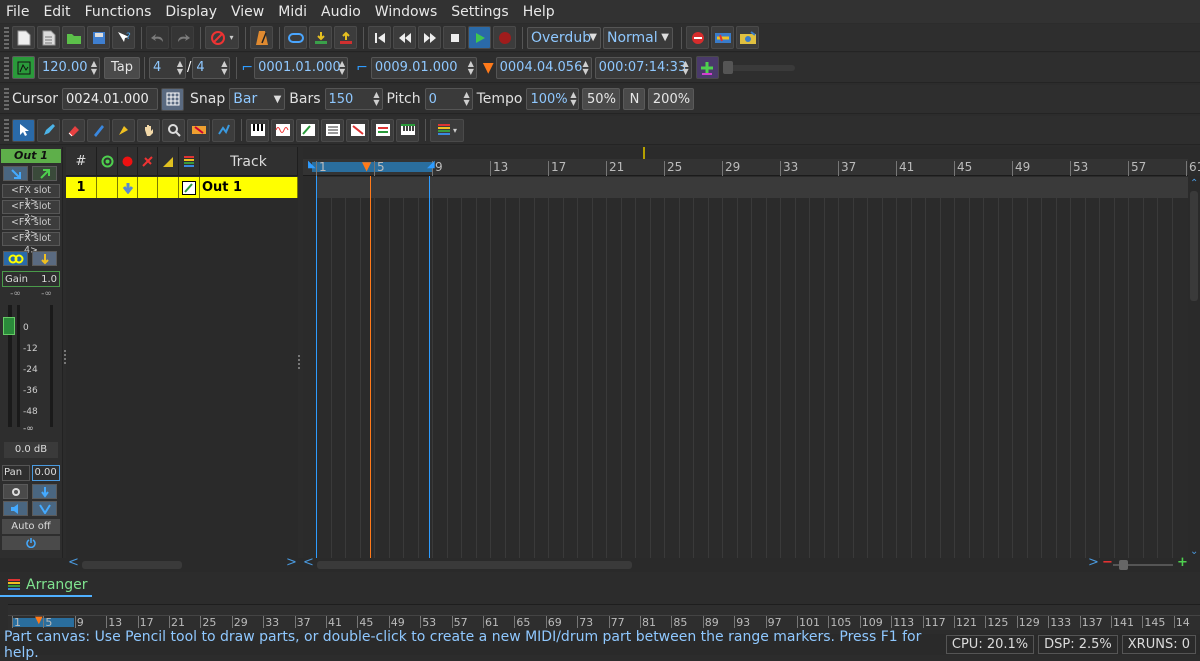  What do you see at coordinates (707, 67) in the screenshot?
I see `add-marker-icon` at bounding box center [707, 67].